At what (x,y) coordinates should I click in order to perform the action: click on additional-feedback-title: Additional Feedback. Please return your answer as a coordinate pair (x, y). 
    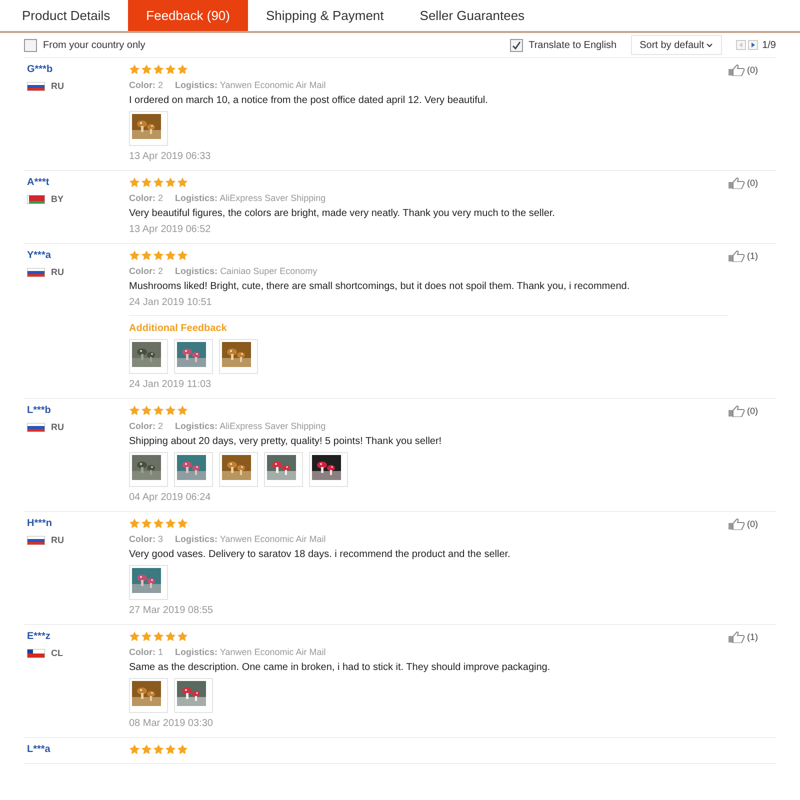
    Looking at the image, I should click on (178, 328).